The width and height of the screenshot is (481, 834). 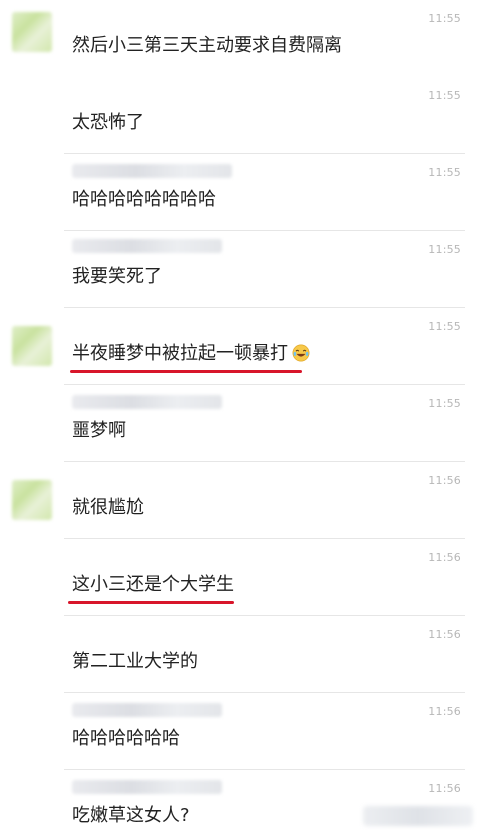 I want to click on chat-message: 11:55 半夜睡梦中被拉起一顿暴打, so click(x=240, y=346).